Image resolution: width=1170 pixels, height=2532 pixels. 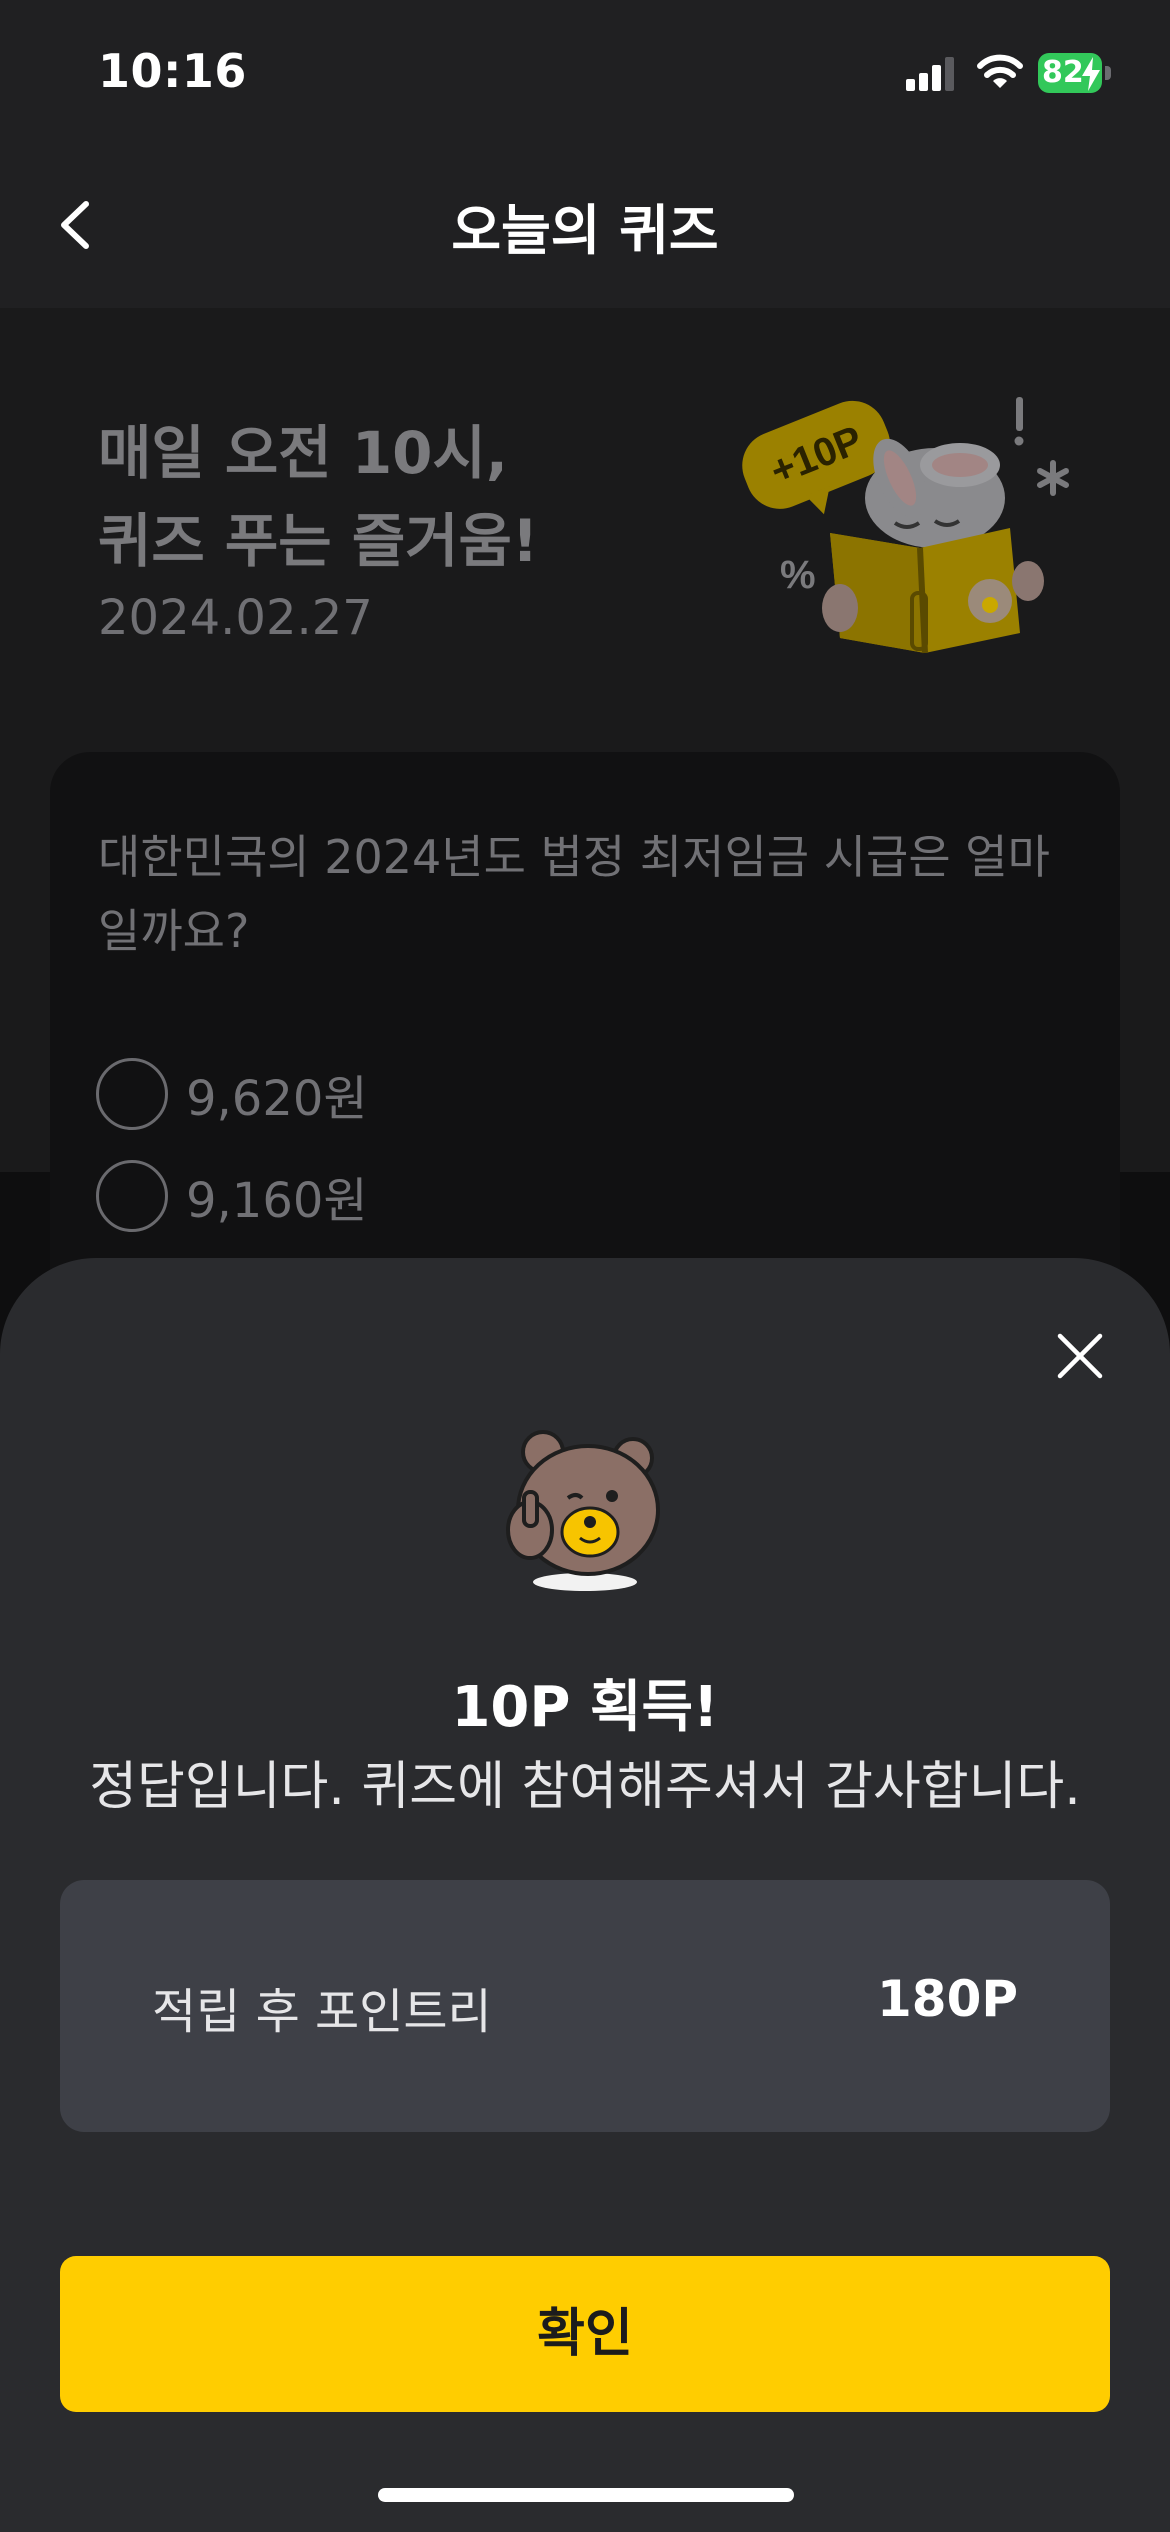 What do you see at coordinates (1091, 74) in the screenshot?
I see `charging-bolt-icon` at bounding box center [1091, 74].